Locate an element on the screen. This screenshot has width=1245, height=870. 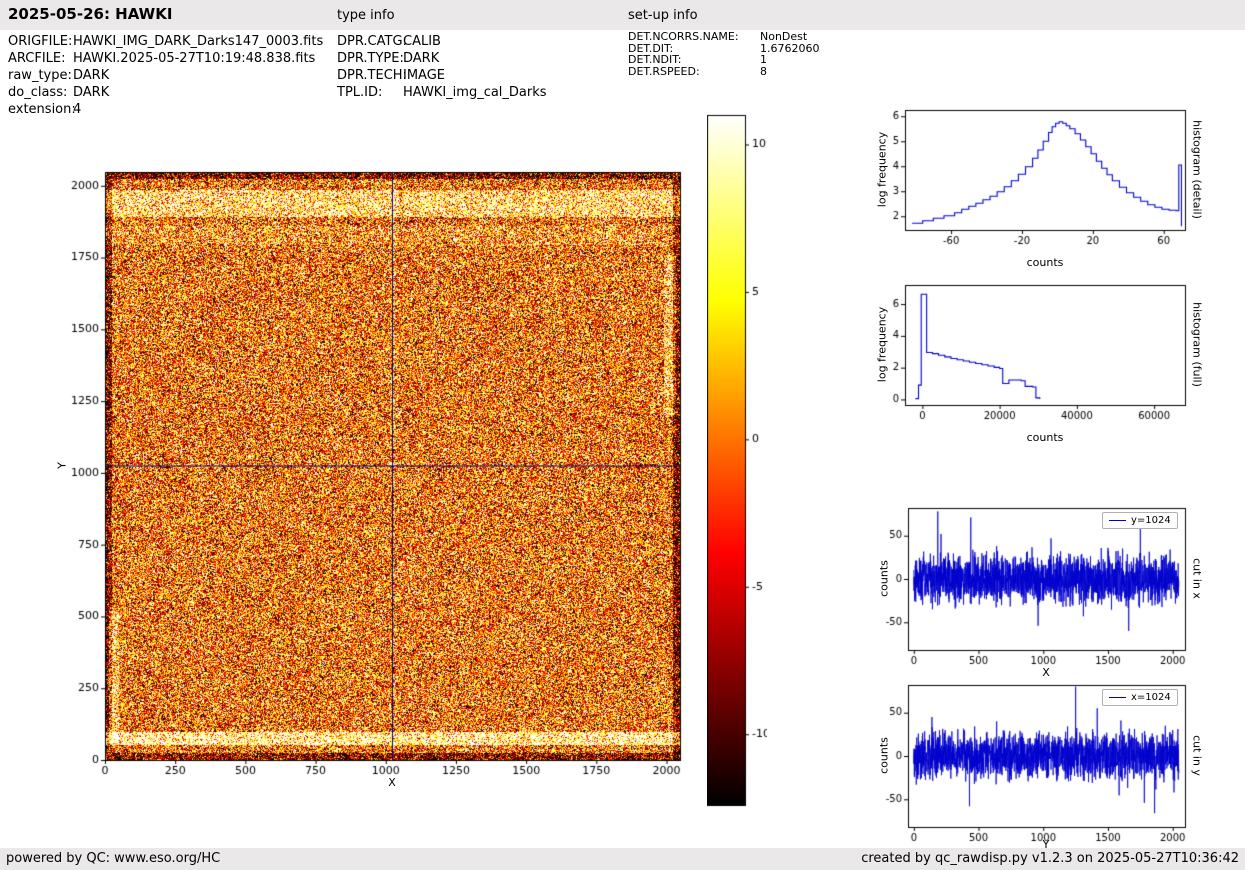
histogram-full-plot is located at coordinates (1034, 354).